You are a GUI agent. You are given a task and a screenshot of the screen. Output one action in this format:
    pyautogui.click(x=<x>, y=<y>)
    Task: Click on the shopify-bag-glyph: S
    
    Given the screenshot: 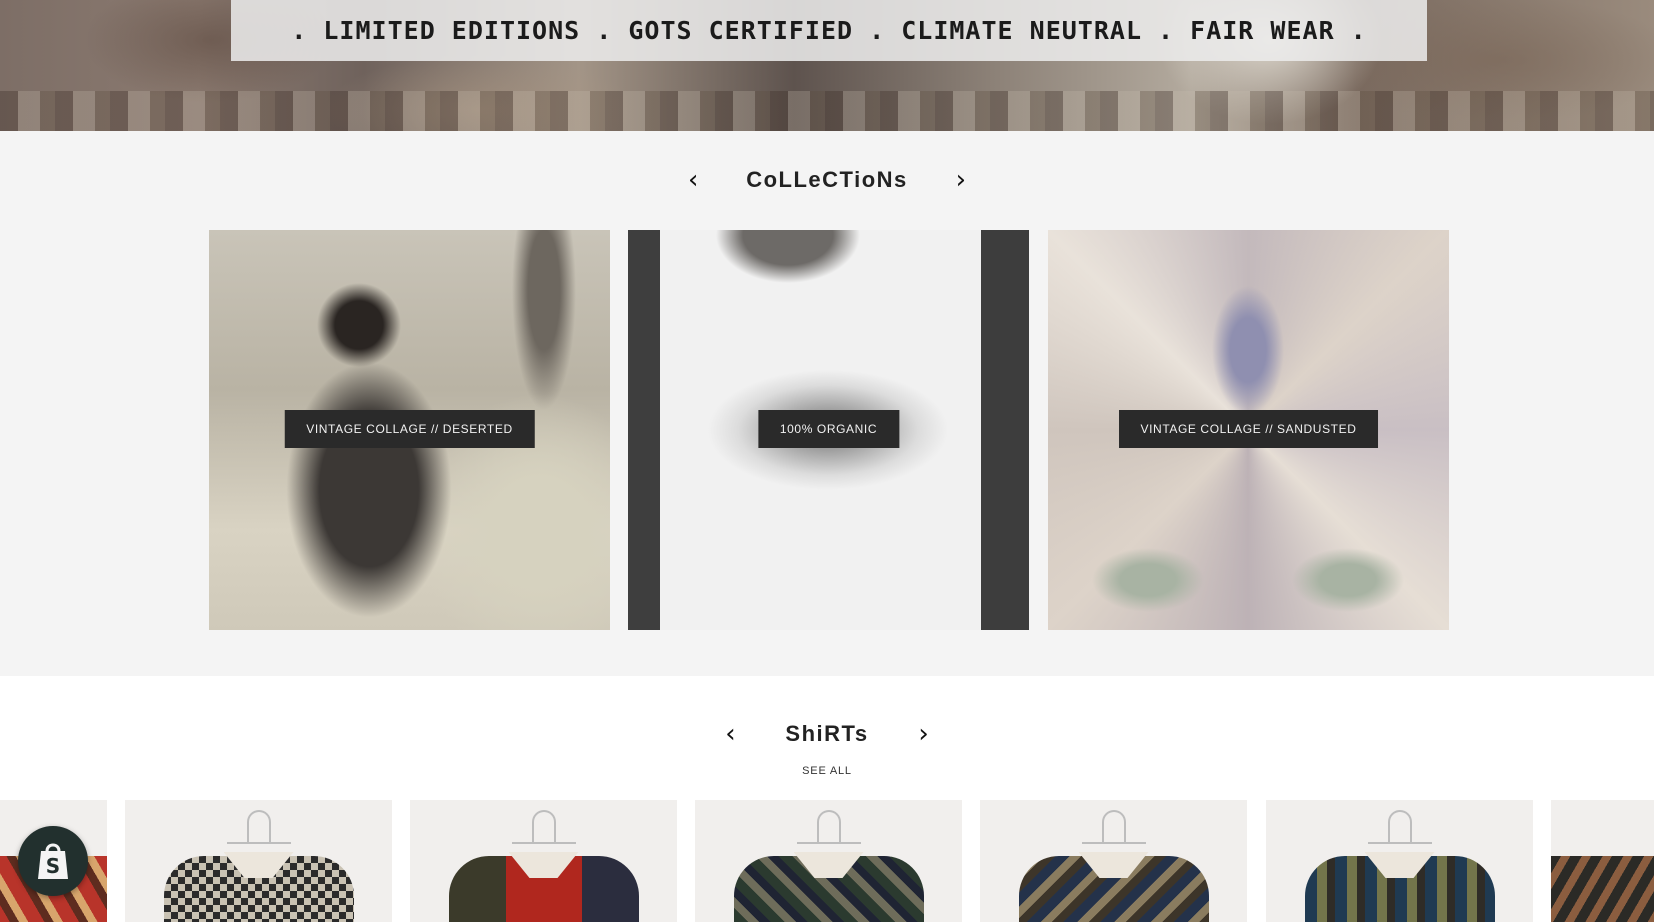 What is the action you would take?
    pyautogui.click(x=53, y=861)
    